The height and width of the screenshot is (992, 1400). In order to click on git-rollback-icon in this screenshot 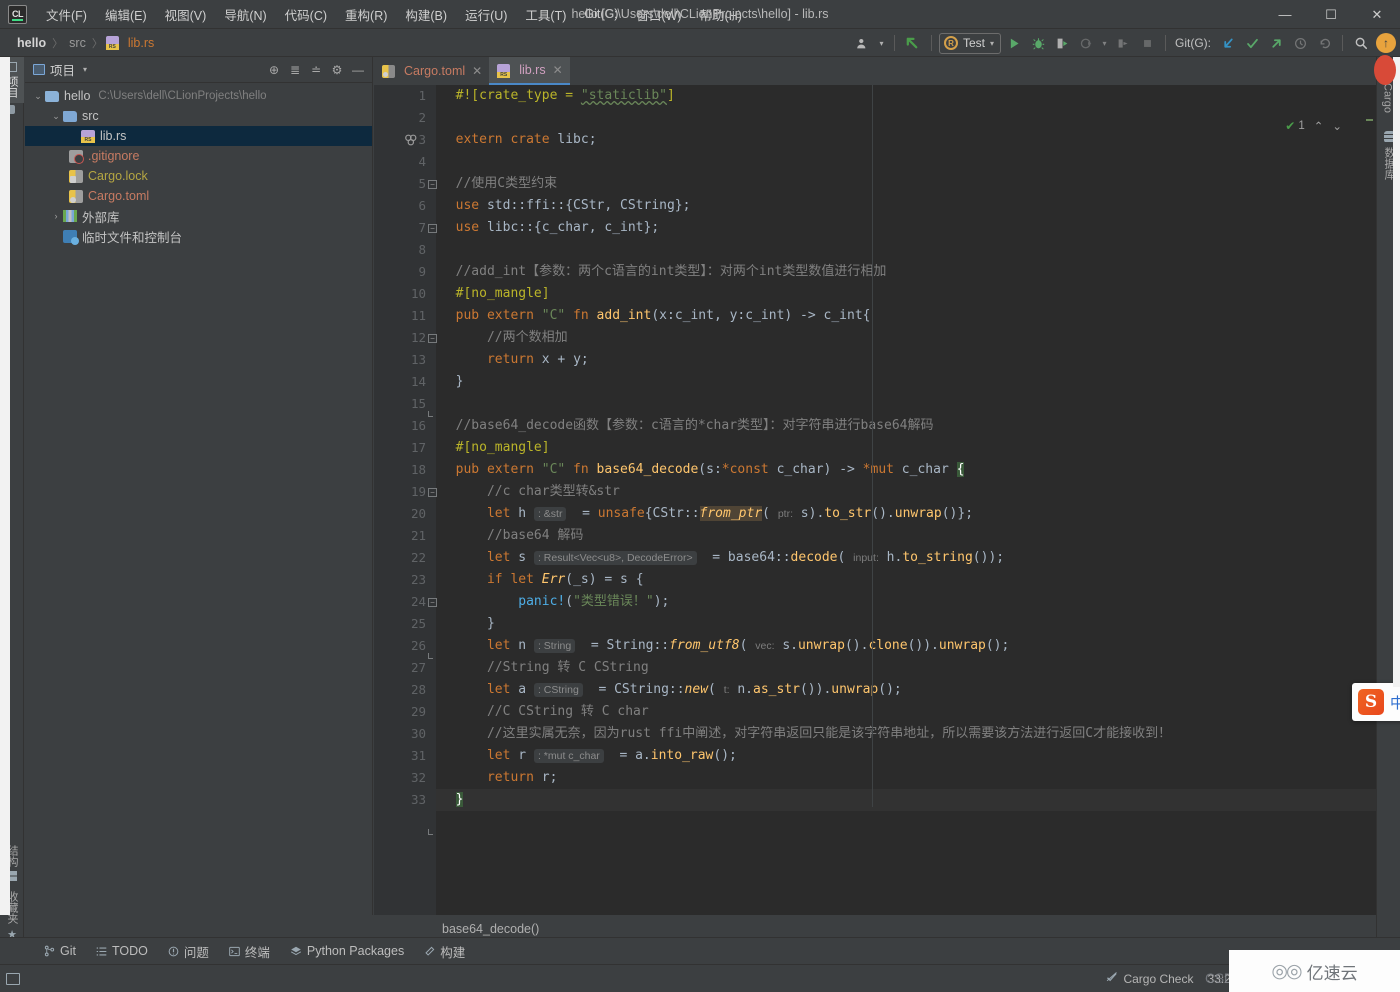, I will do `click(1324, 43)`.